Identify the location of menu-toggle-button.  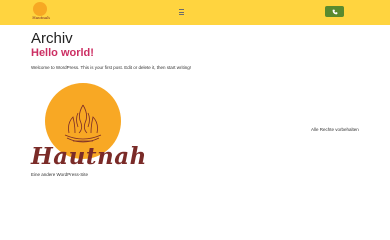
(181, 12).